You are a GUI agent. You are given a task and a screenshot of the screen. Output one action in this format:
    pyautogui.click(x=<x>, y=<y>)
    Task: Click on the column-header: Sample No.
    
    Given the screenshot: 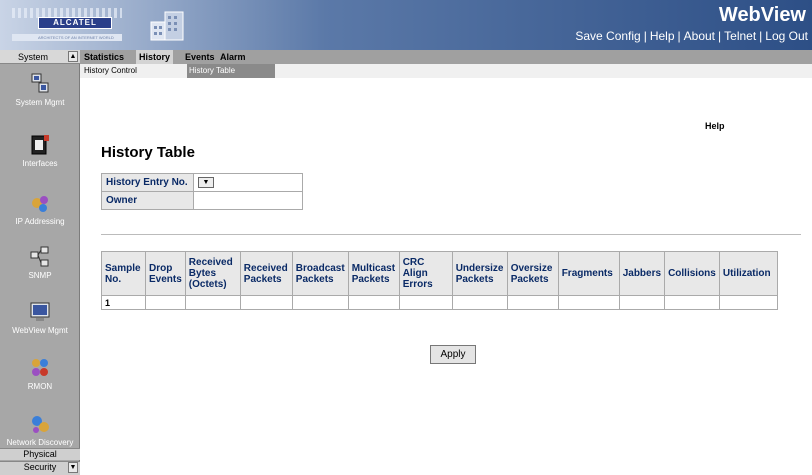 What is the action you would take?
    pyautogui.click(x=123, y=273)
    